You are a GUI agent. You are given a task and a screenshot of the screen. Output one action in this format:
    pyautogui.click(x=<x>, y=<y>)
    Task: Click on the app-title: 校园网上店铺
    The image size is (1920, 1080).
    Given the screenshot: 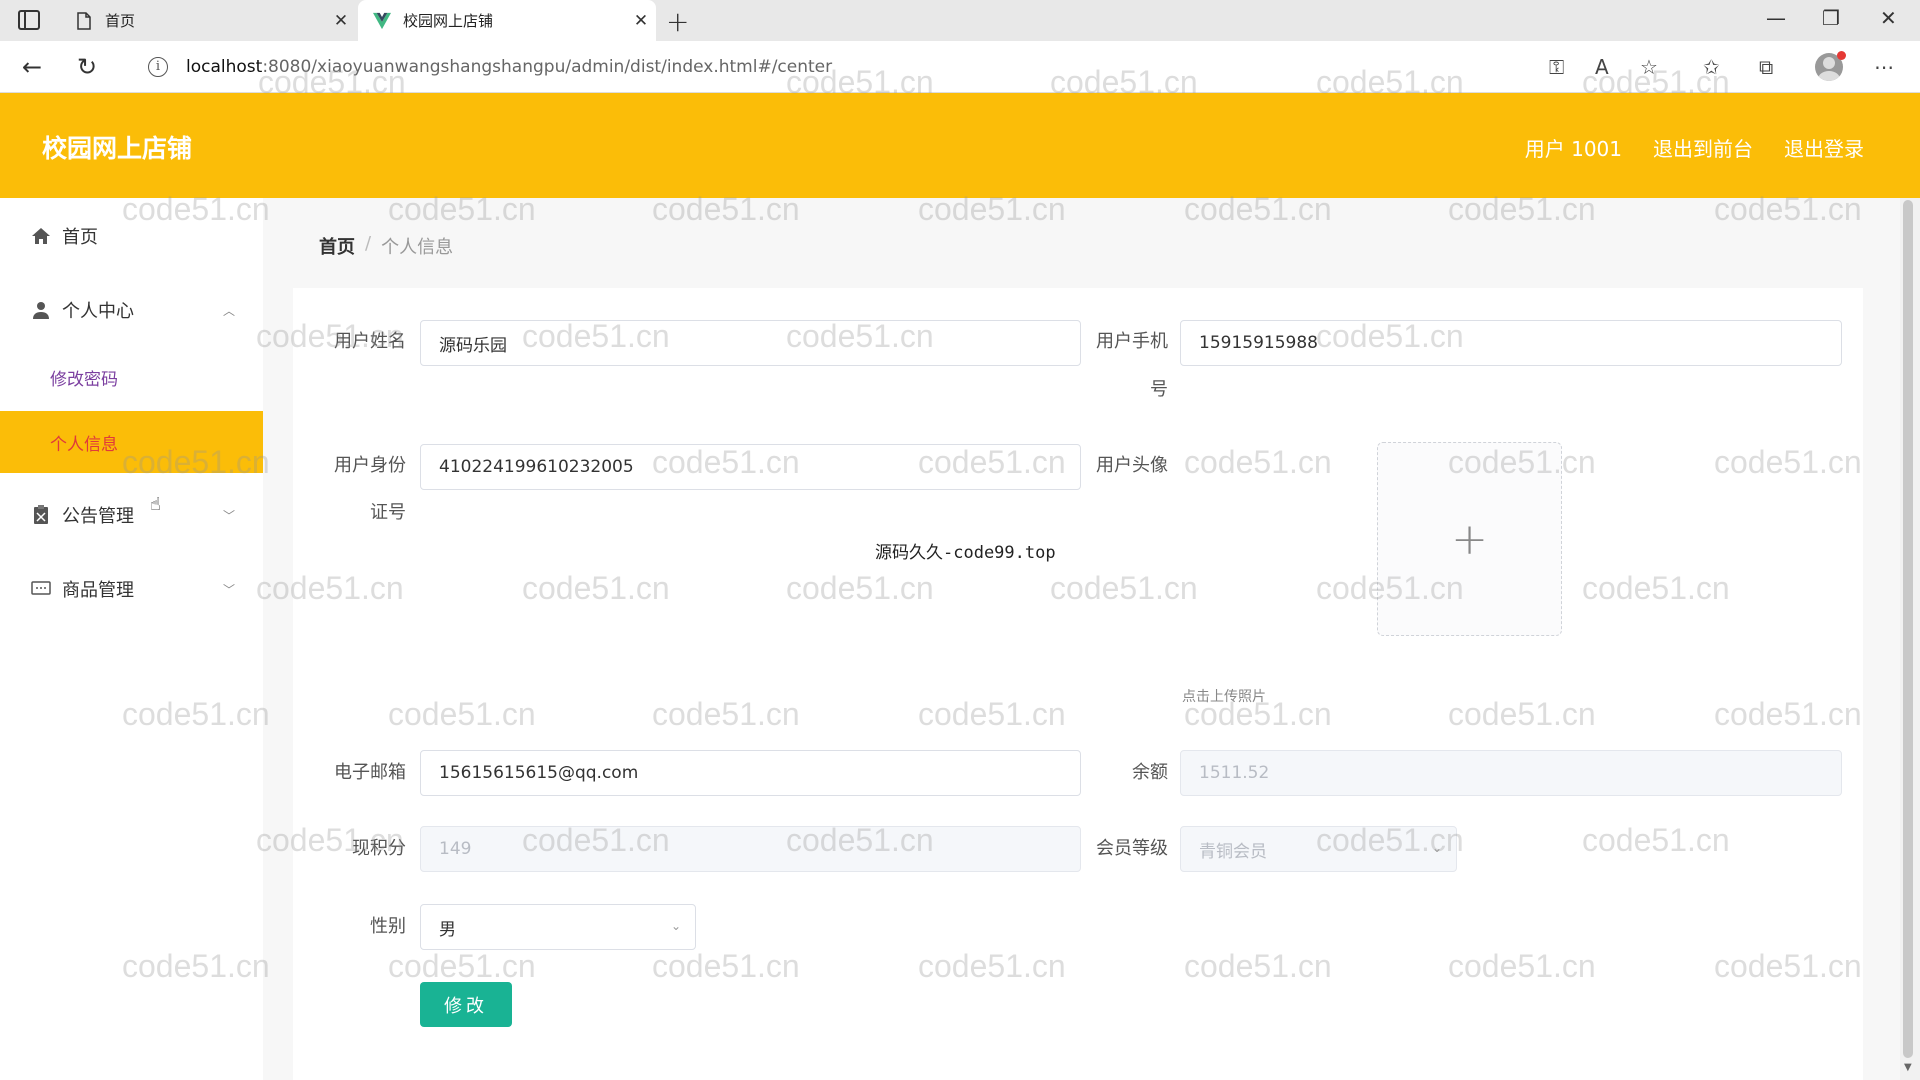 What is the action you would take?
    pyautogui.click(x=117, y=148)
    